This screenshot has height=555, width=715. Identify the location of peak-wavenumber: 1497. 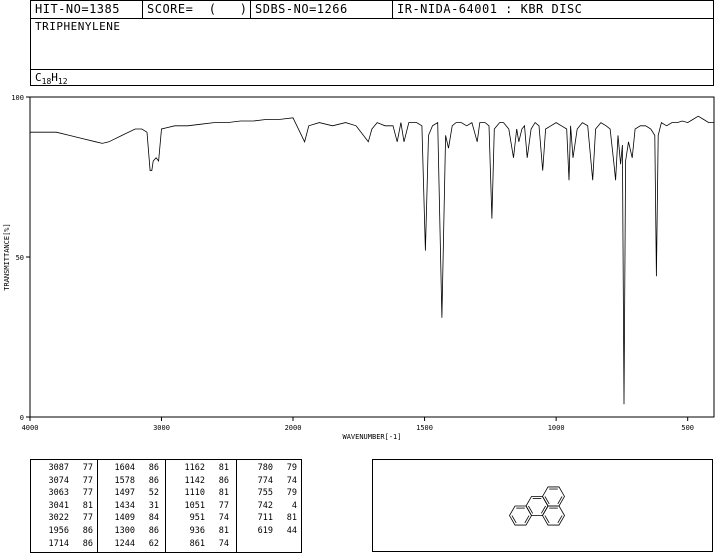
(124, 493).